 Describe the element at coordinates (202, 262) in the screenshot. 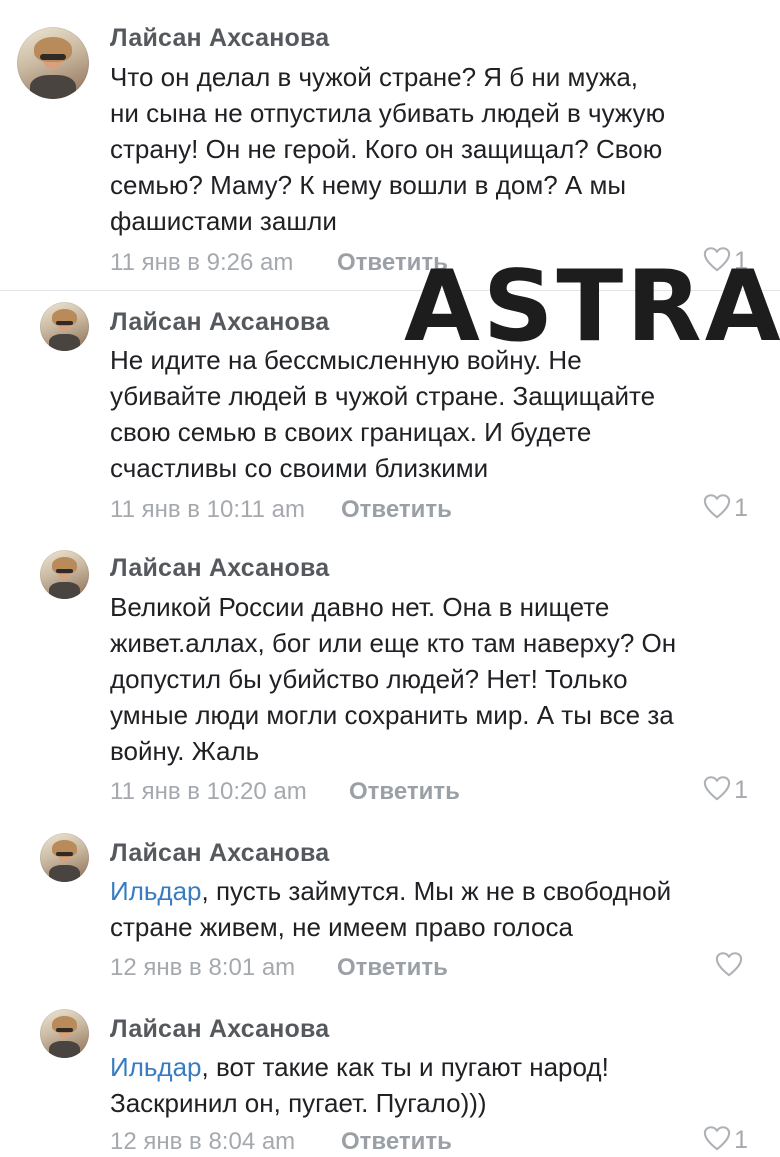

I see `comment-timestamp: 11 янв в 9:26 am` at that location.